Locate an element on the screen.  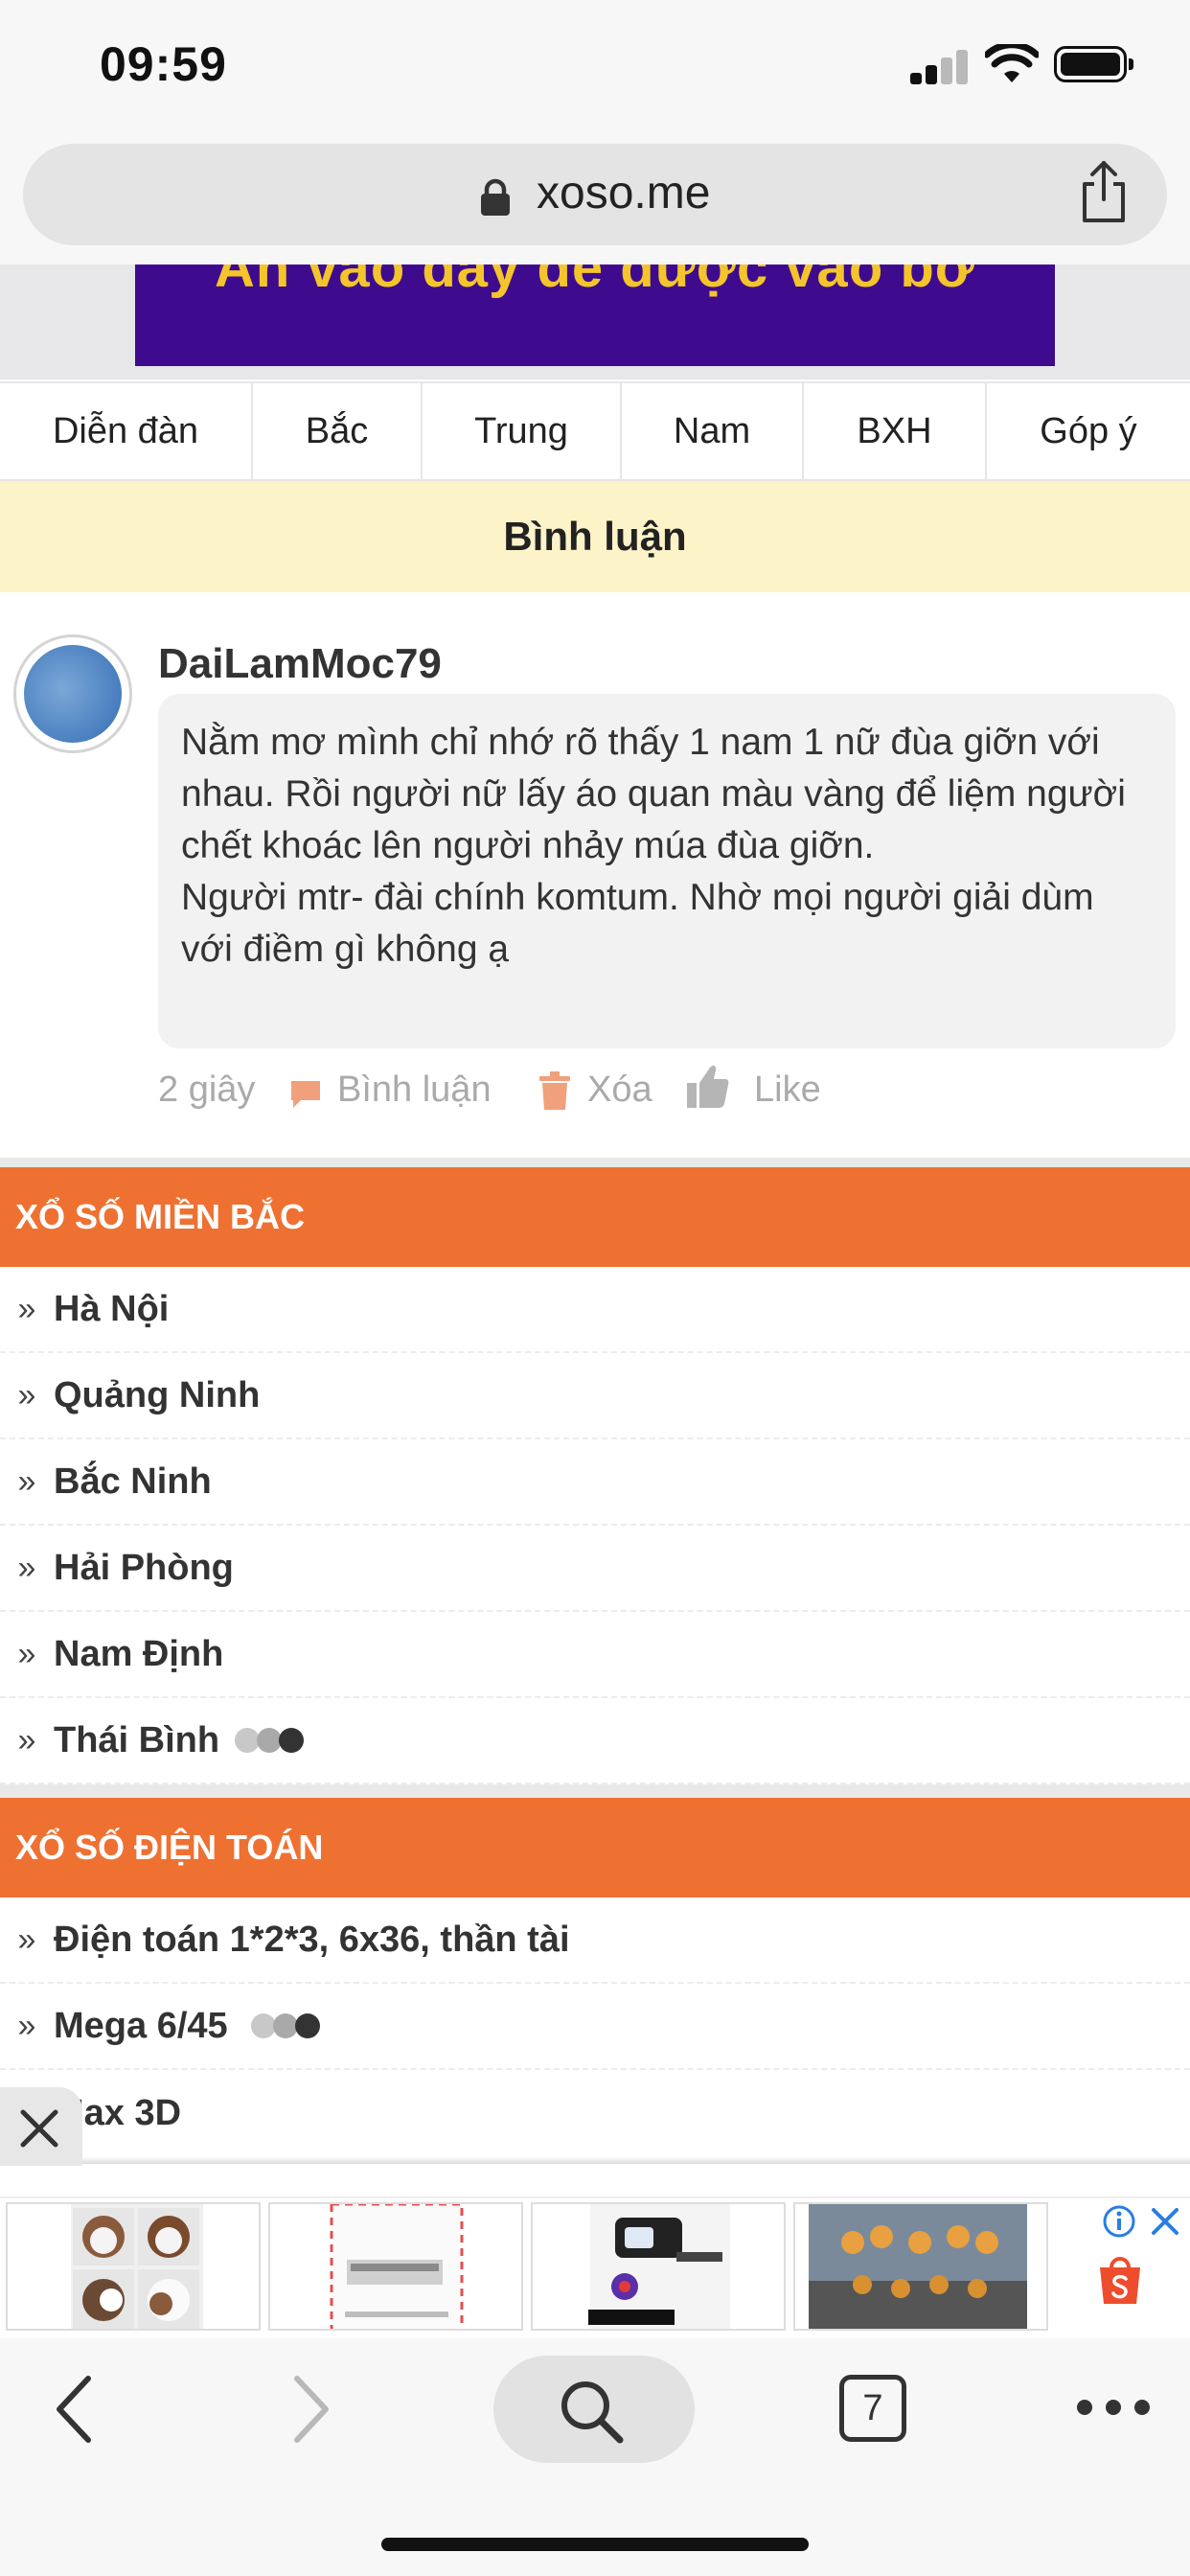
ad-close-icon is located at coordinates (1165, 2221).